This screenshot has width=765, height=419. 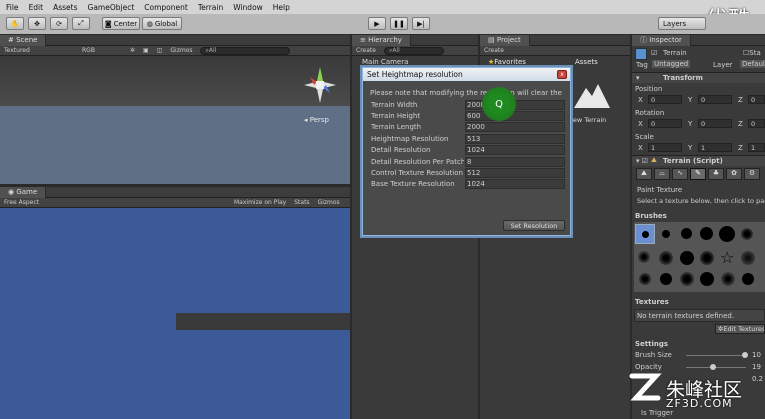 I want to click on brush-size-slider-thumb, so click(x=745, y=355).